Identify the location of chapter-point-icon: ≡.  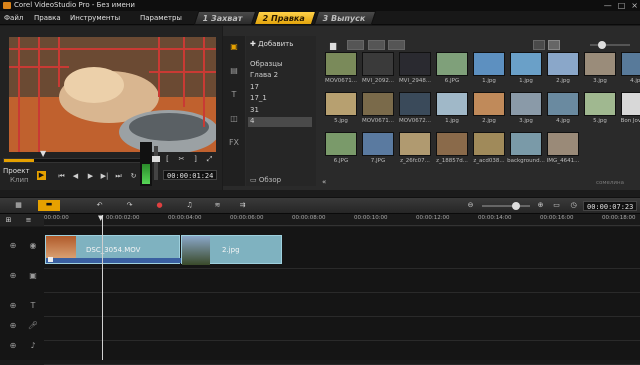
(28, 220).